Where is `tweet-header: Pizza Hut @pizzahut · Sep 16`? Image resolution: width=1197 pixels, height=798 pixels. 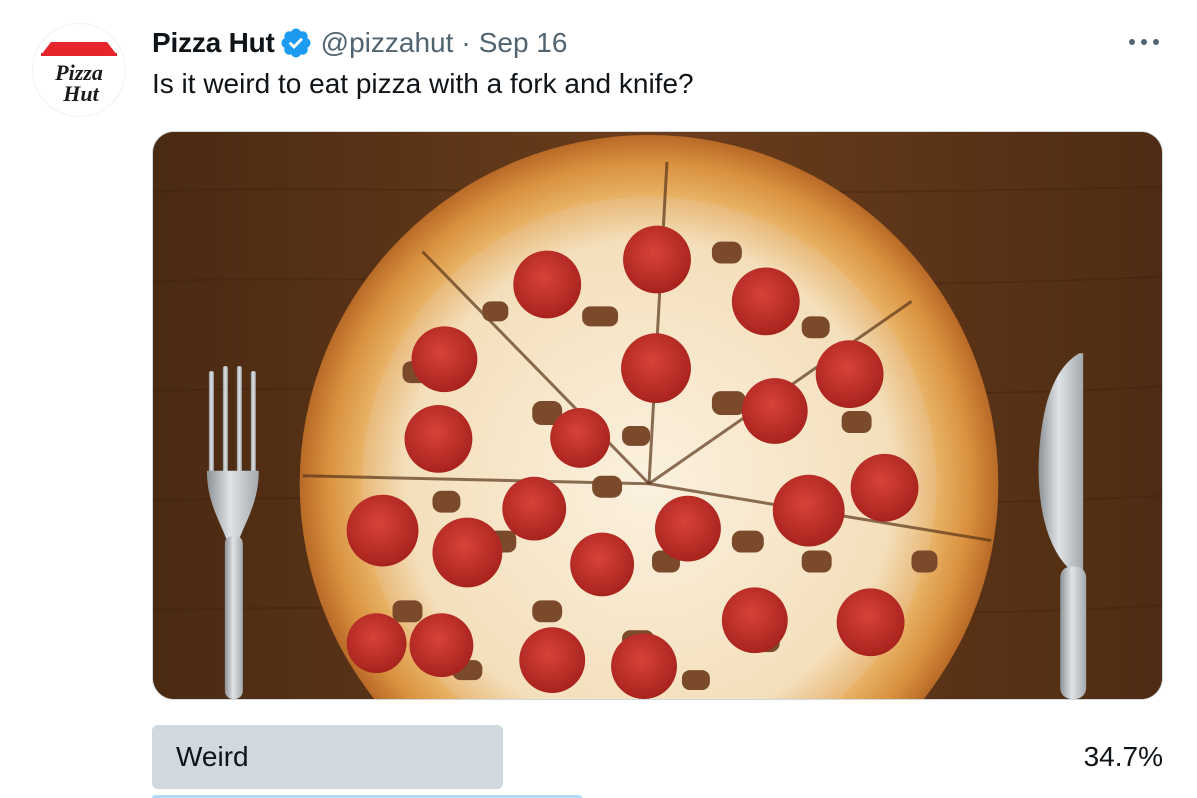
tweet-header: Pizza Hut @pizzahut · Sep 16 is located at coordinates (359, 43).